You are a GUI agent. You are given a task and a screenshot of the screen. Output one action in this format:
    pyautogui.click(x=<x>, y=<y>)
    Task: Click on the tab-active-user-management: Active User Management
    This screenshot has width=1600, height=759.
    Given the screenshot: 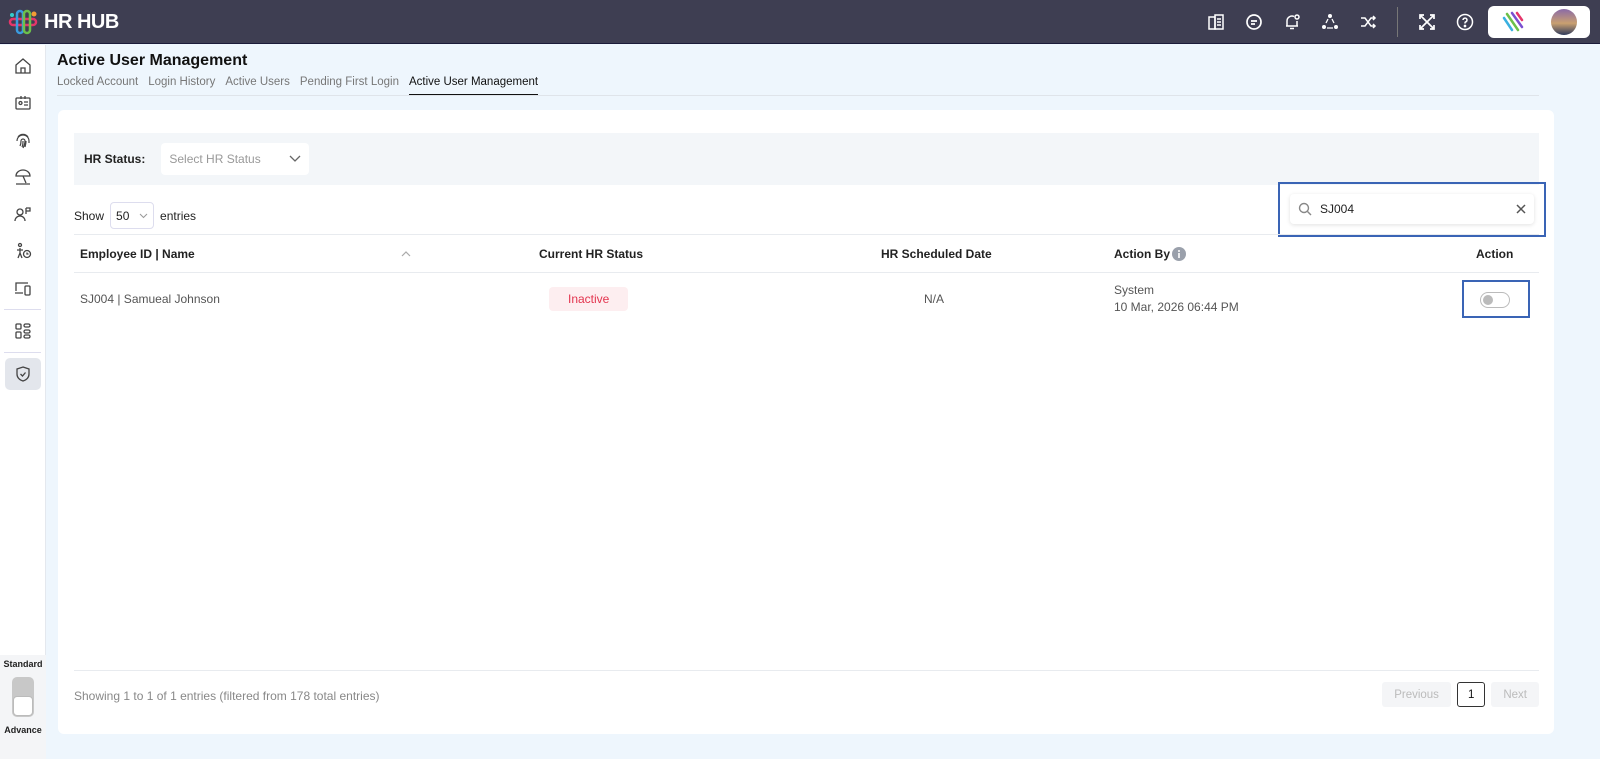 What is the action you would take?
    pyautogui.click(x=473, y=86)
    